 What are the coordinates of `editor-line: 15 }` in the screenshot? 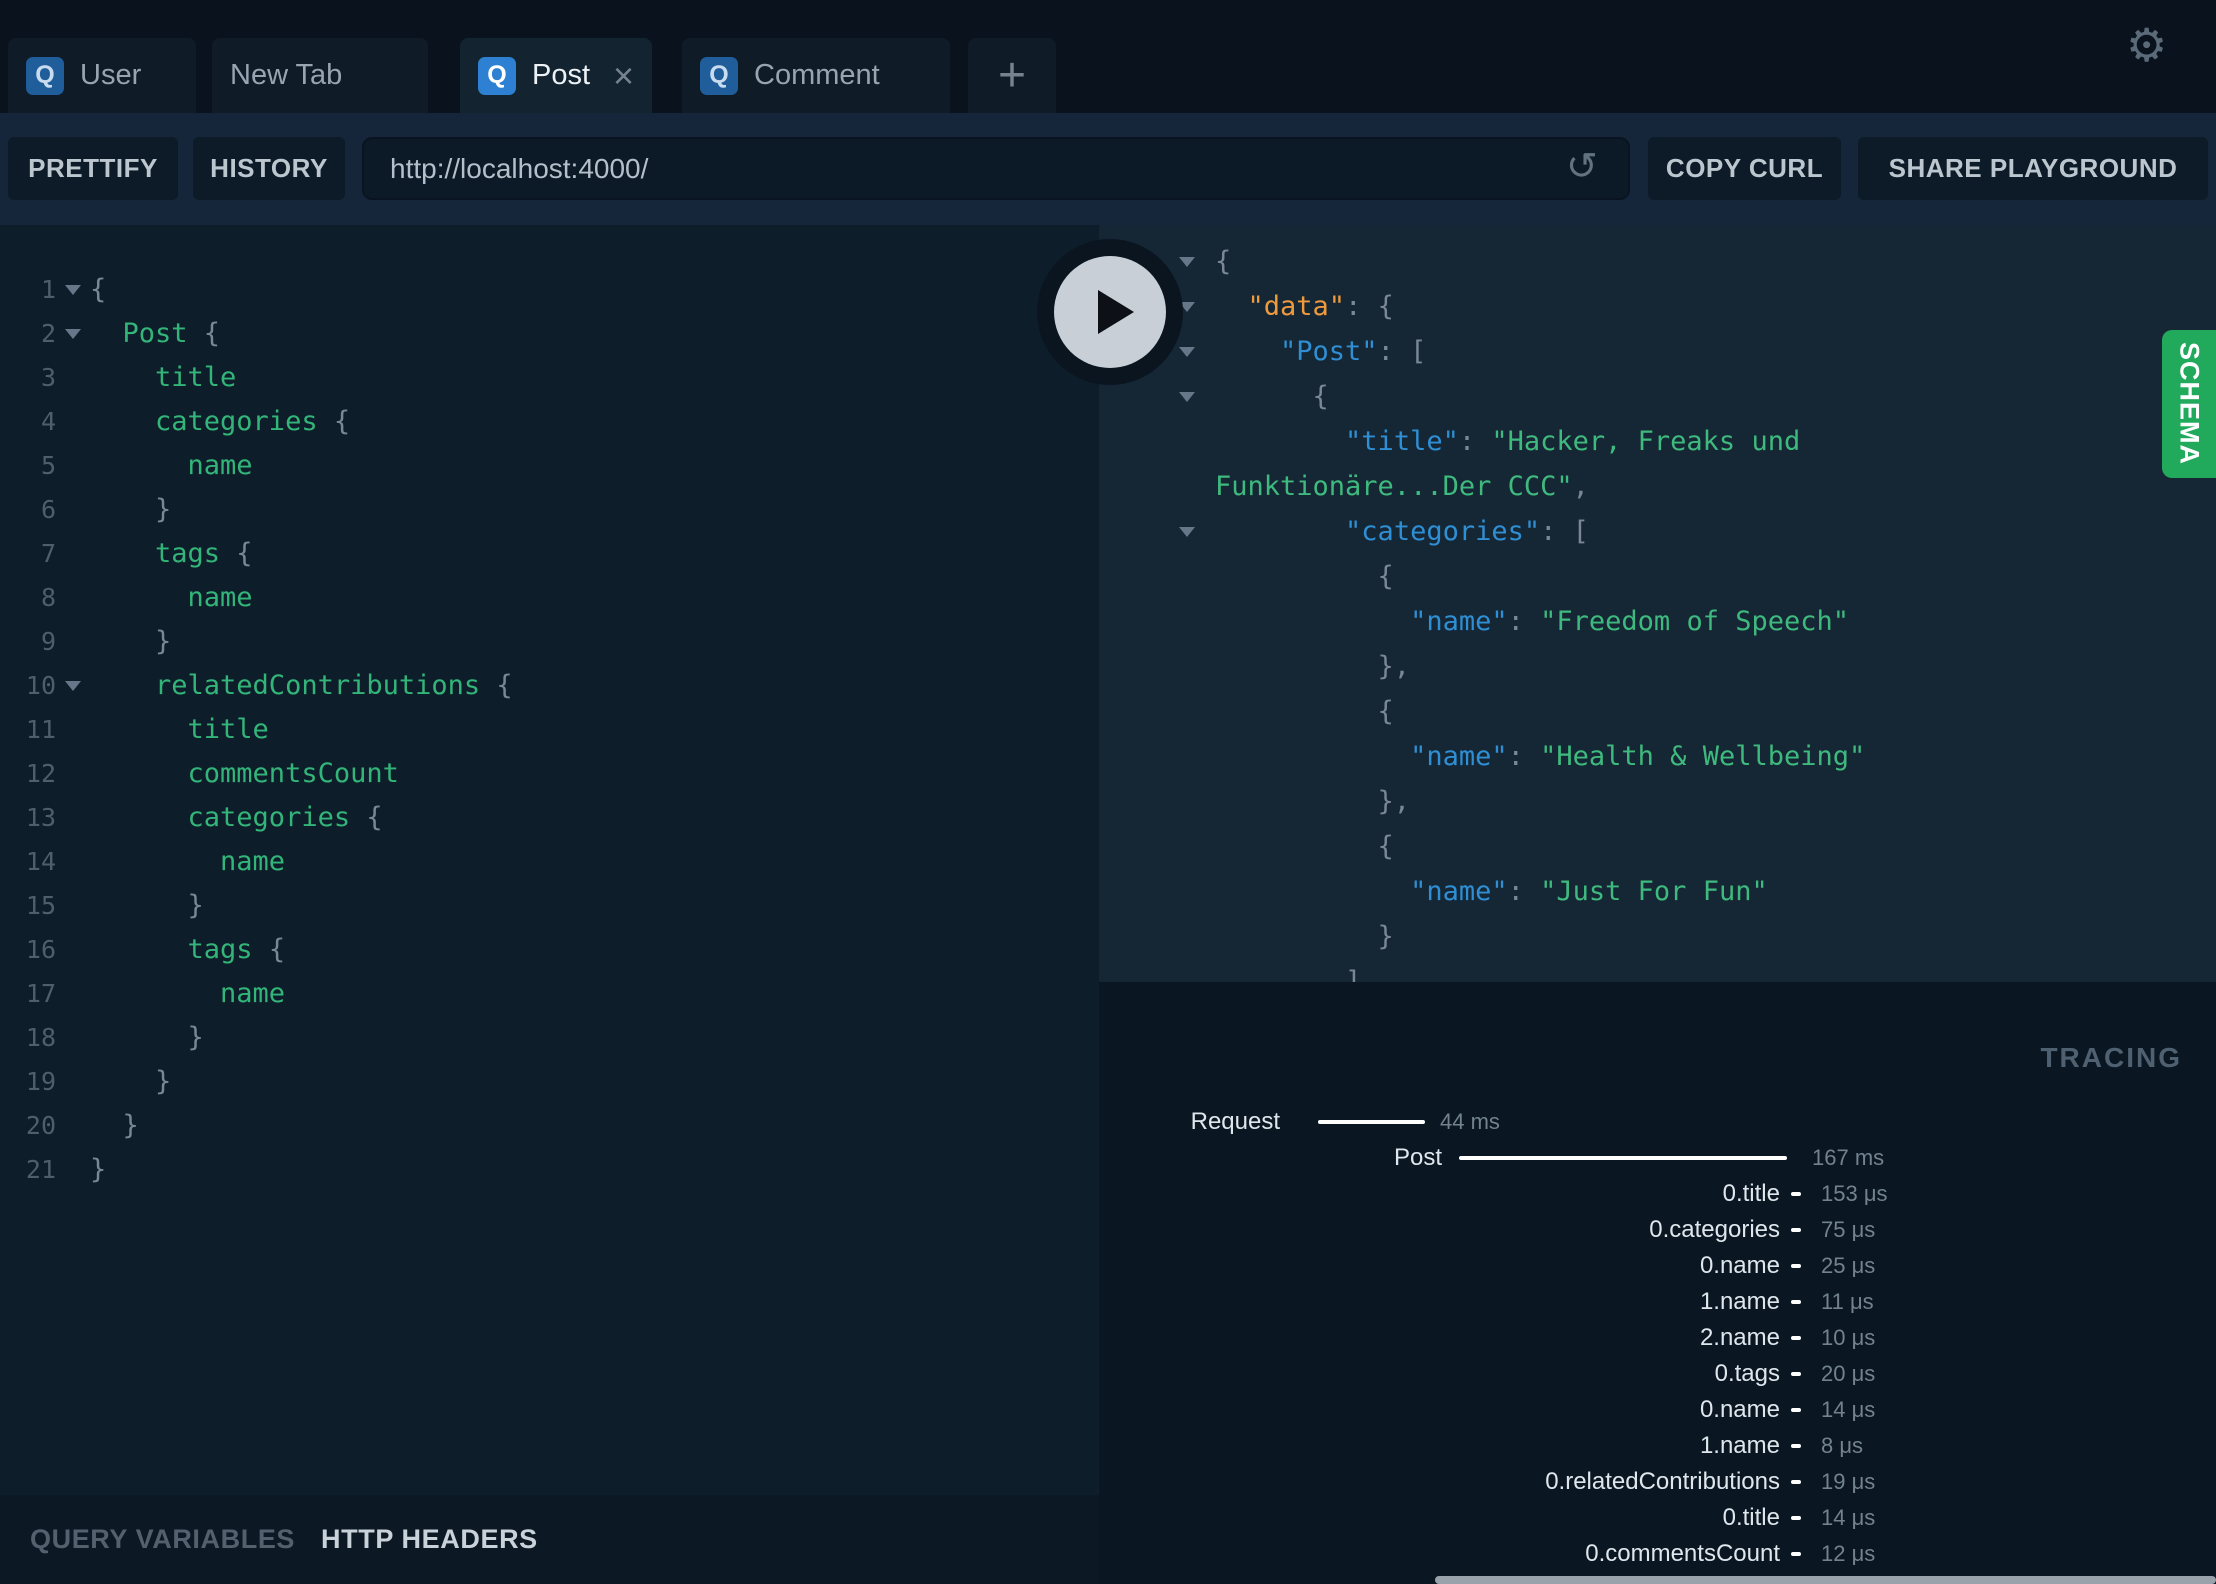 It's located at (549, 906).